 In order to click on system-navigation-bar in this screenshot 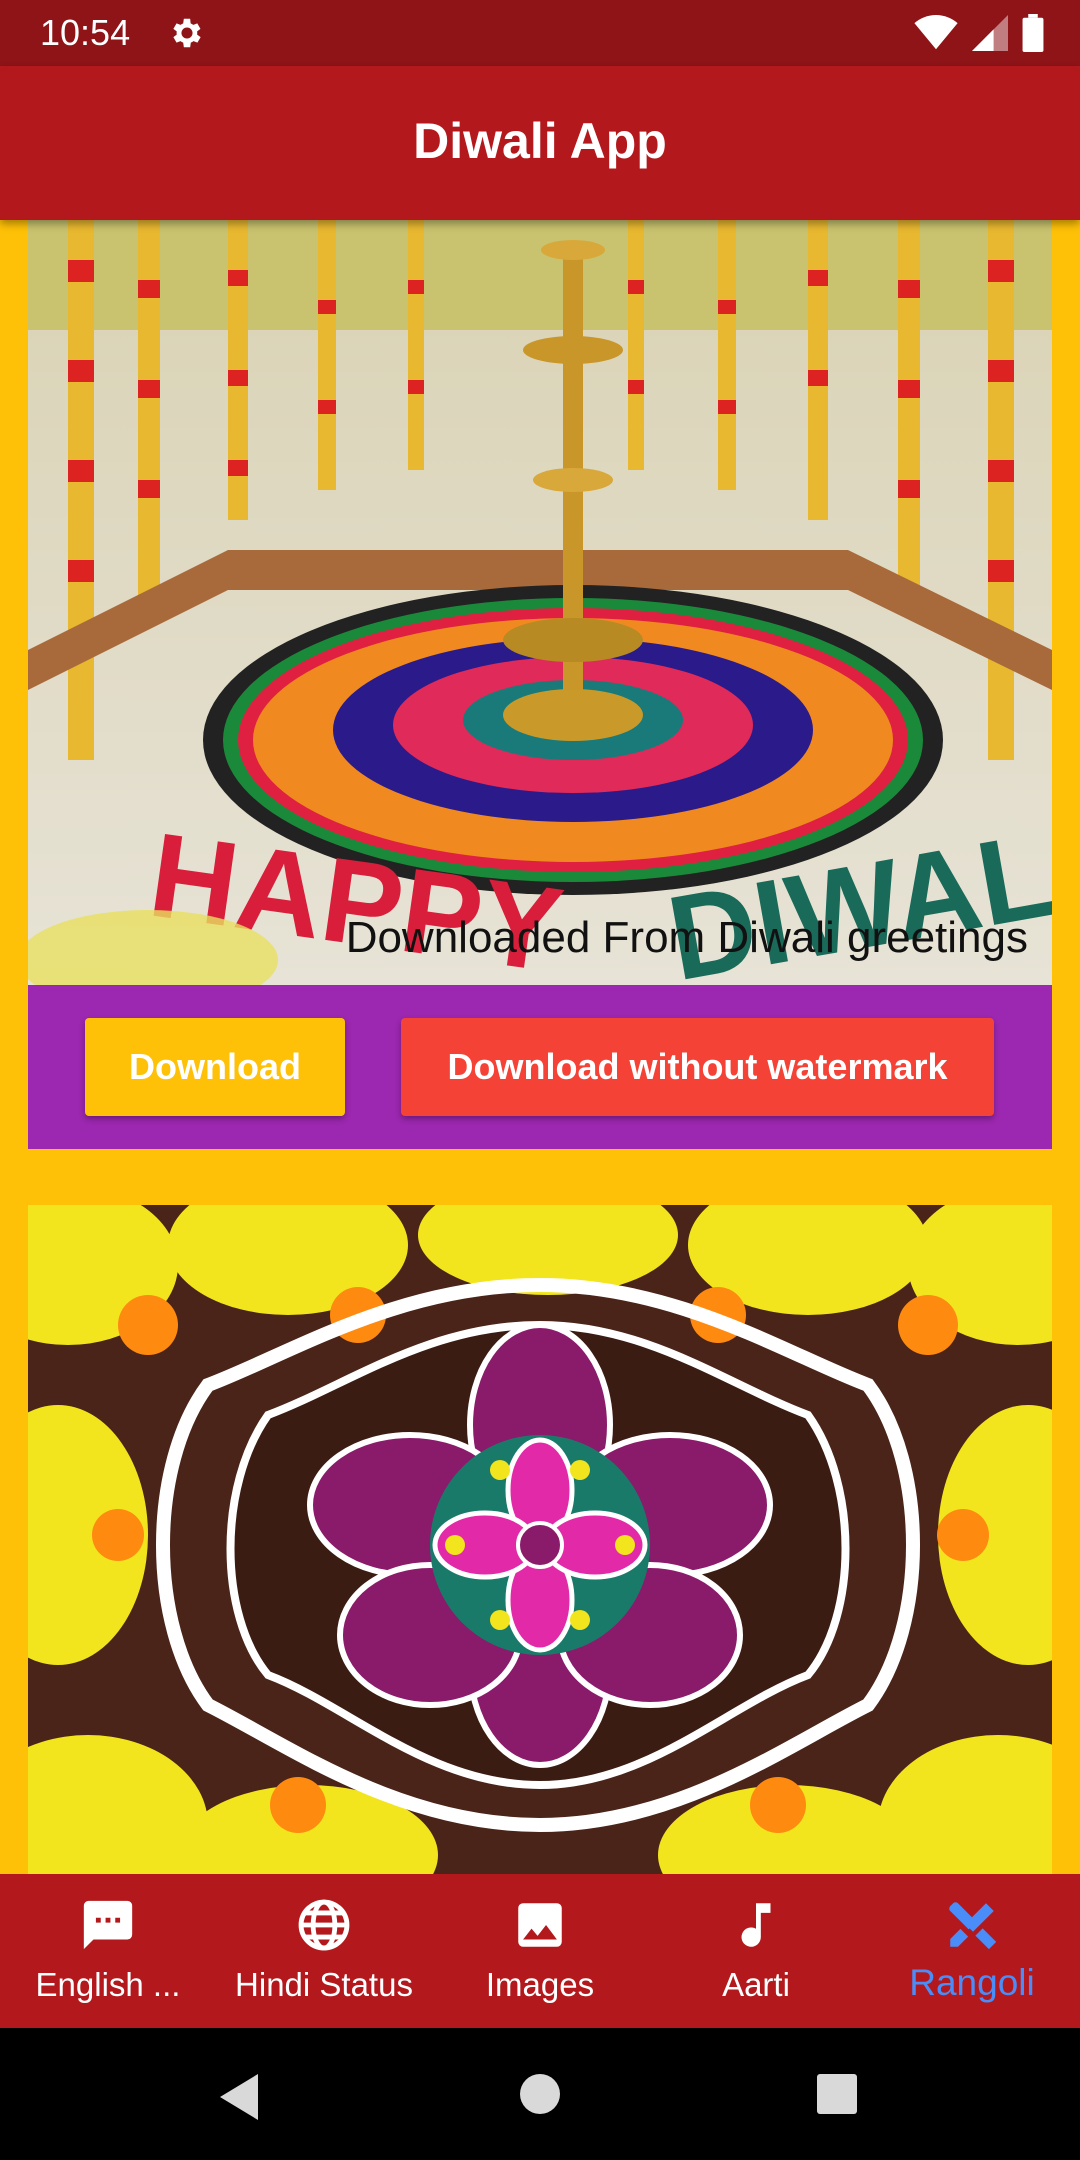, I will do `click(540, 2094)`.